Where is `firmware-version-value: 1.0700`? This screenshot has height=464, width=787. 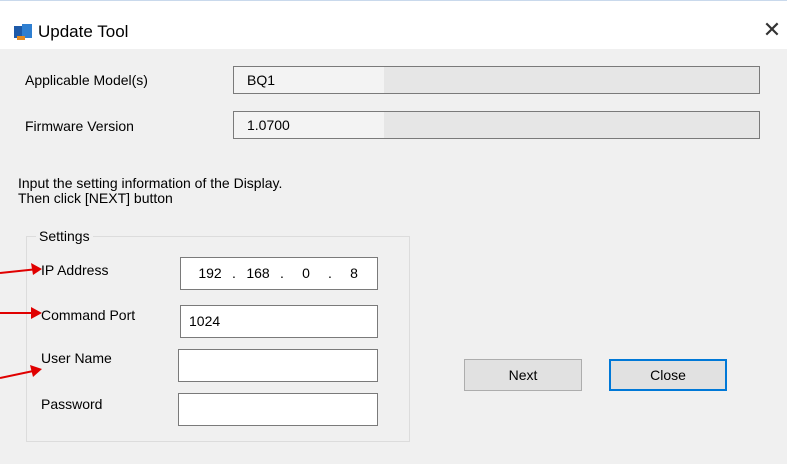 firmware-version-value: 1.0700 is located at coordinates (268, 125).